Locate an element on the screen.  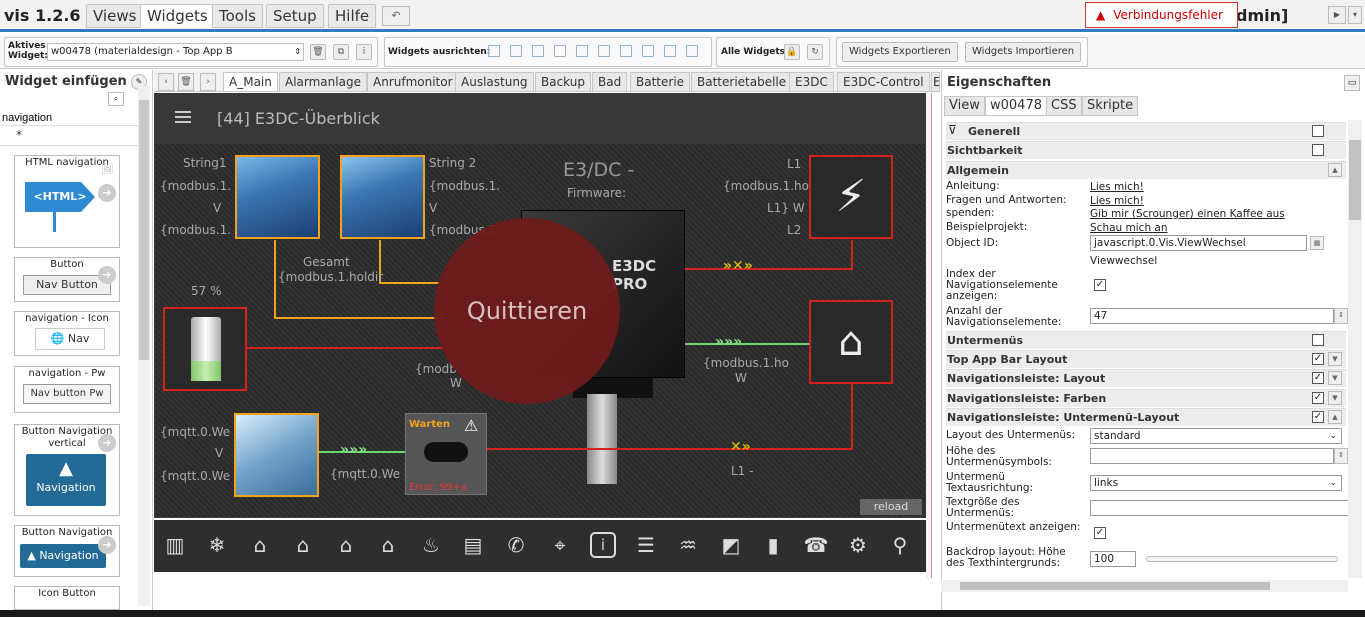
distribute-h-icon is located at coordinates (626, 51).